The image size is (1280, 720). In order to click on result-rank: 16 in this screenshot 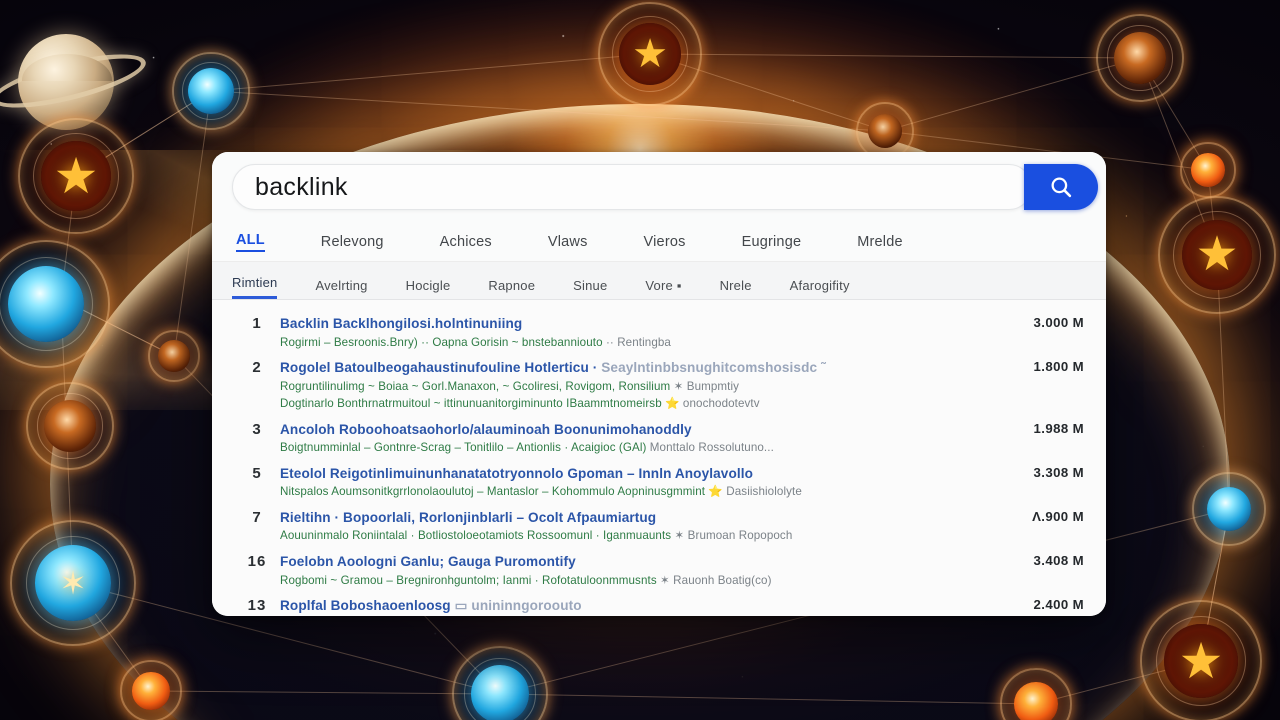, I will do `click(257, 561)`.